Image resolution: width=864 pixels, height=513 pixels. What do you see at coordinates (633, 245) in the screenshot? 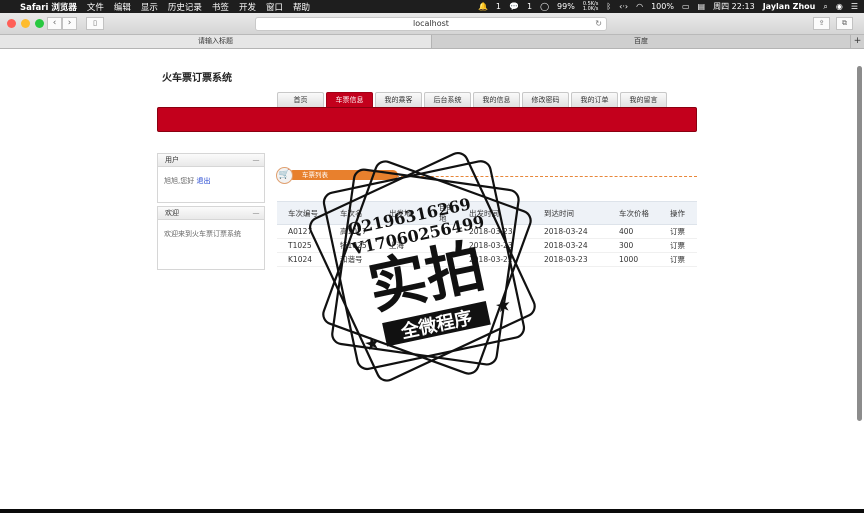
I see `cell-price: 300` at bounding box center [633, 245].